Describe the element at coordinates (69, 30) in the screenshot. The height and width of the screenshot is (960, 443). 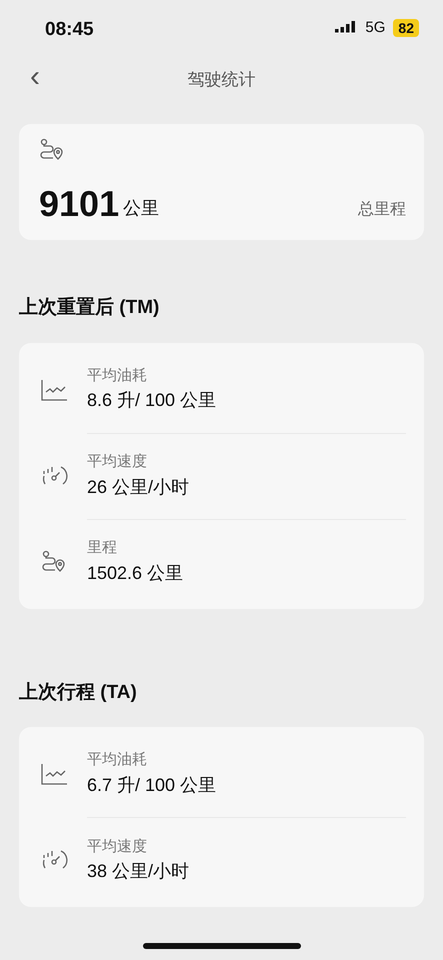
I see `status-time: 08:45` at that location.